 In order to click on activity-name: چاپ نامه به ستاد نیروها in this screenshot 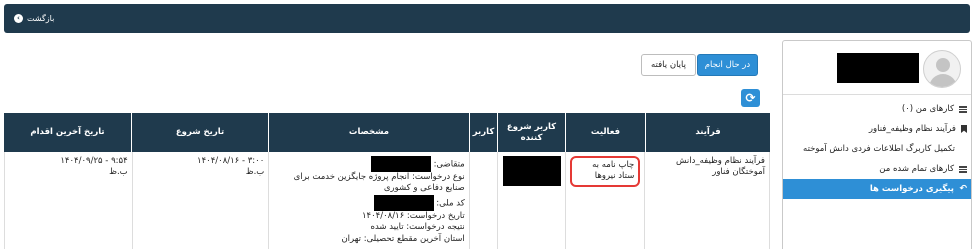, I will do `click(605, 171)`.